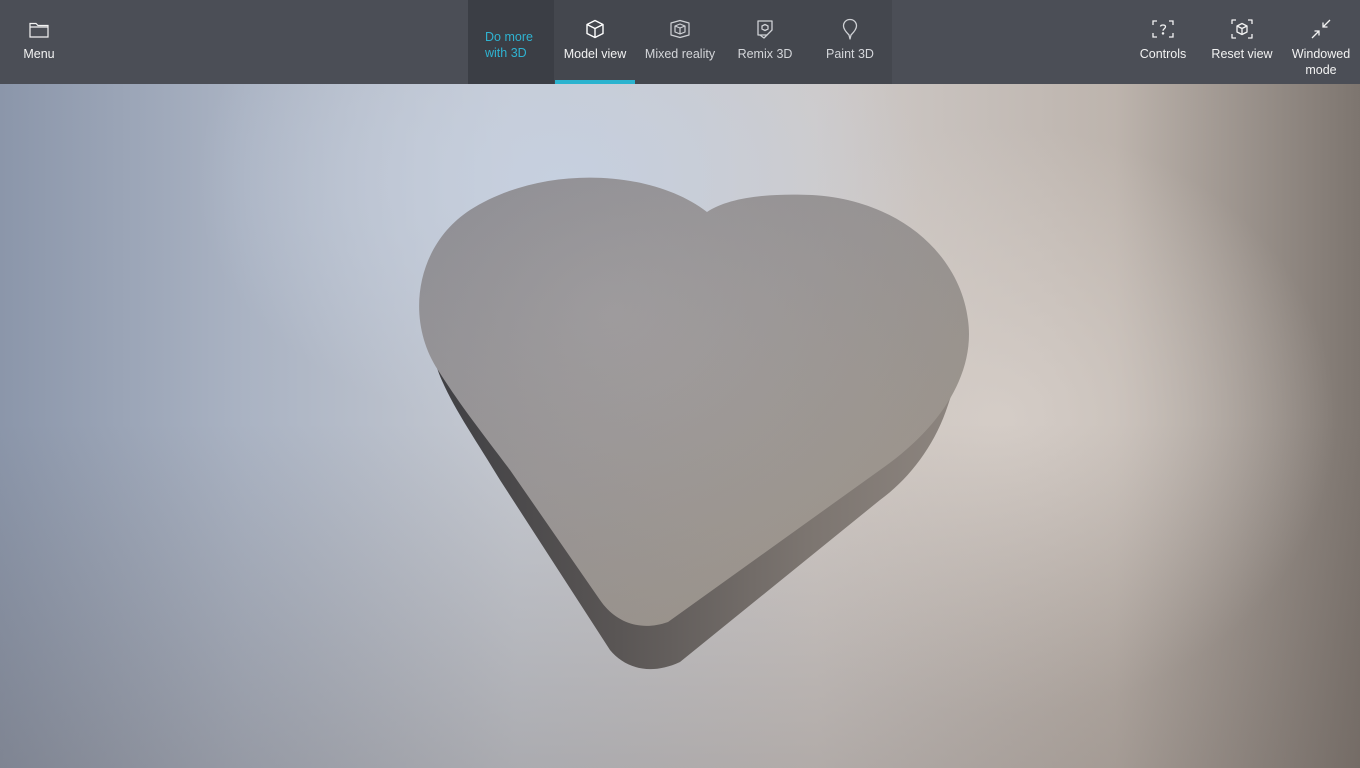  What do you see at coordinates (1242, 42) in the screenshot?
I see `reset-view-button: Reset view` at bounding box center [1242, 42].